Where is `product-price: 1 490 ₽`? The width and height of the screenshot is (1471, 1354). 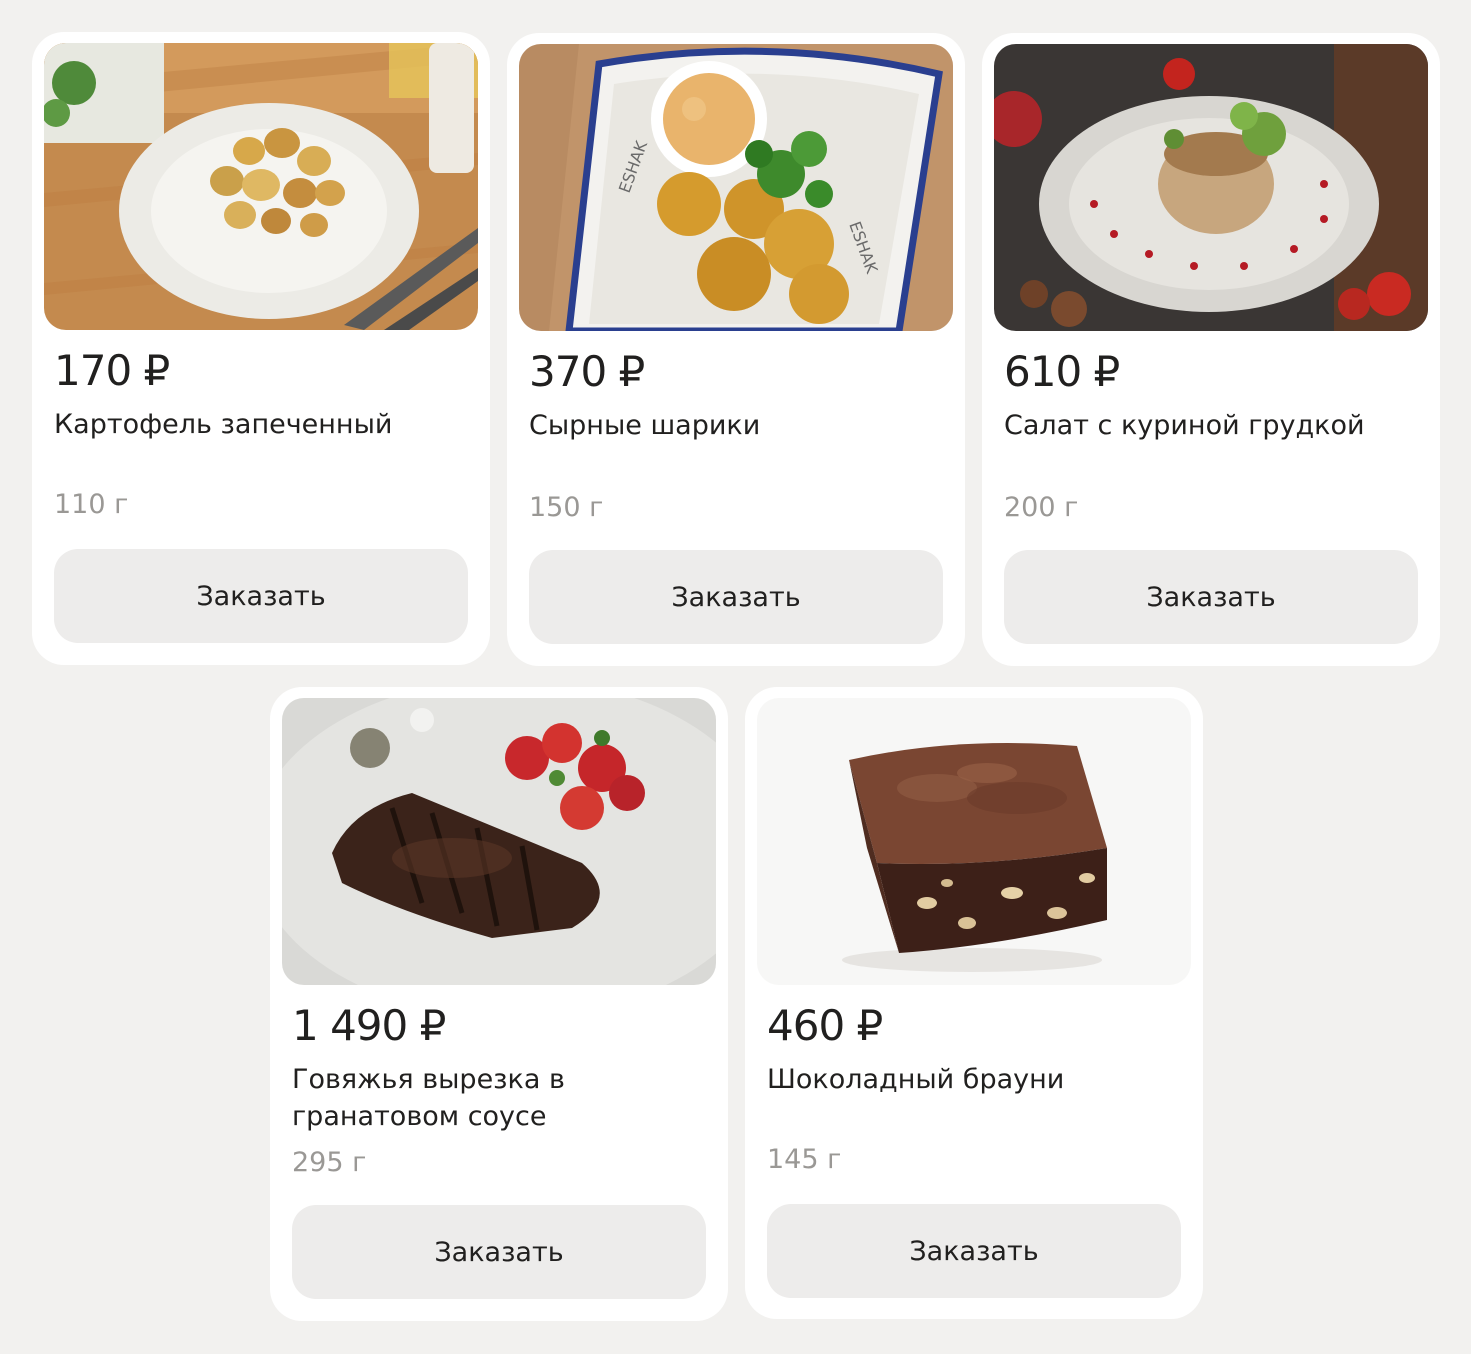
product-price: 1 490 ₽ is located at coordinates (369, 1025).